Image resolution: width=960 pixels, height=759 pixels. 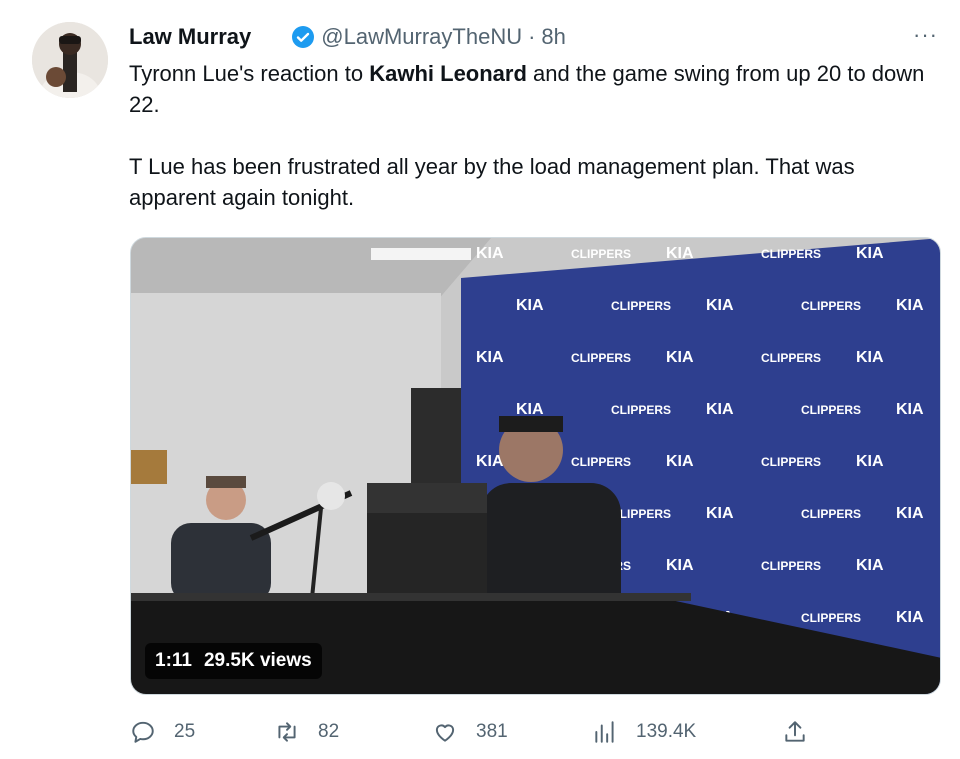 I want to click on retweet-button: 82, so click(x=306, y=732).